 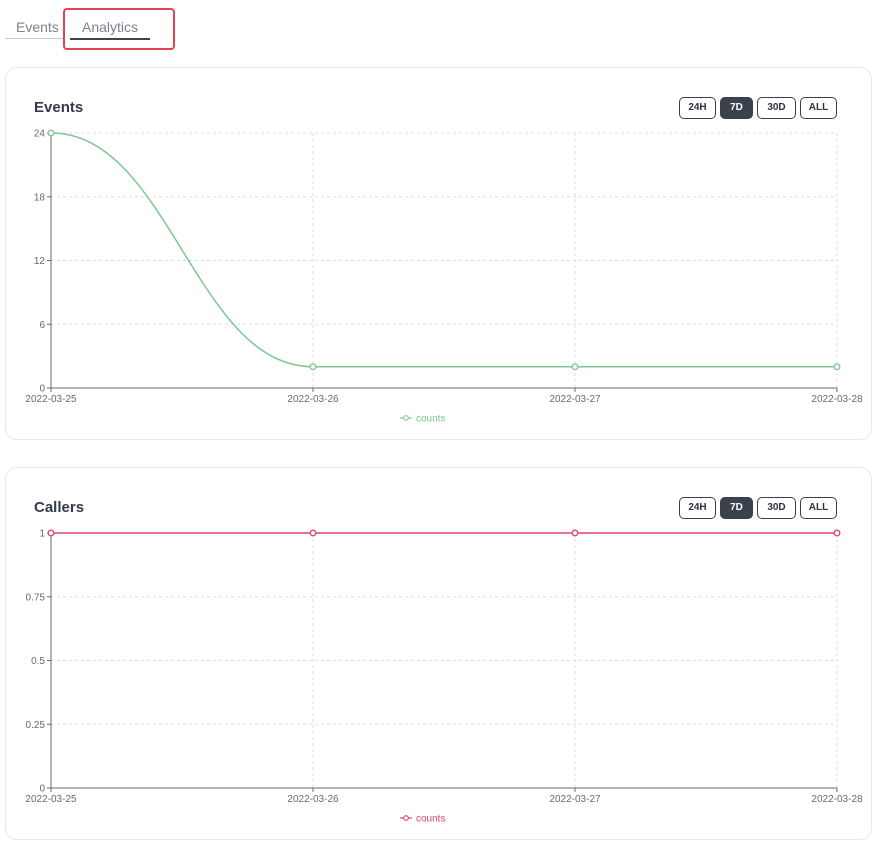 What do you see at coordinates (38, 661) in the screenshot?
I see `callers-y-tick-label: 0.5` at bounding box center [38, 661].